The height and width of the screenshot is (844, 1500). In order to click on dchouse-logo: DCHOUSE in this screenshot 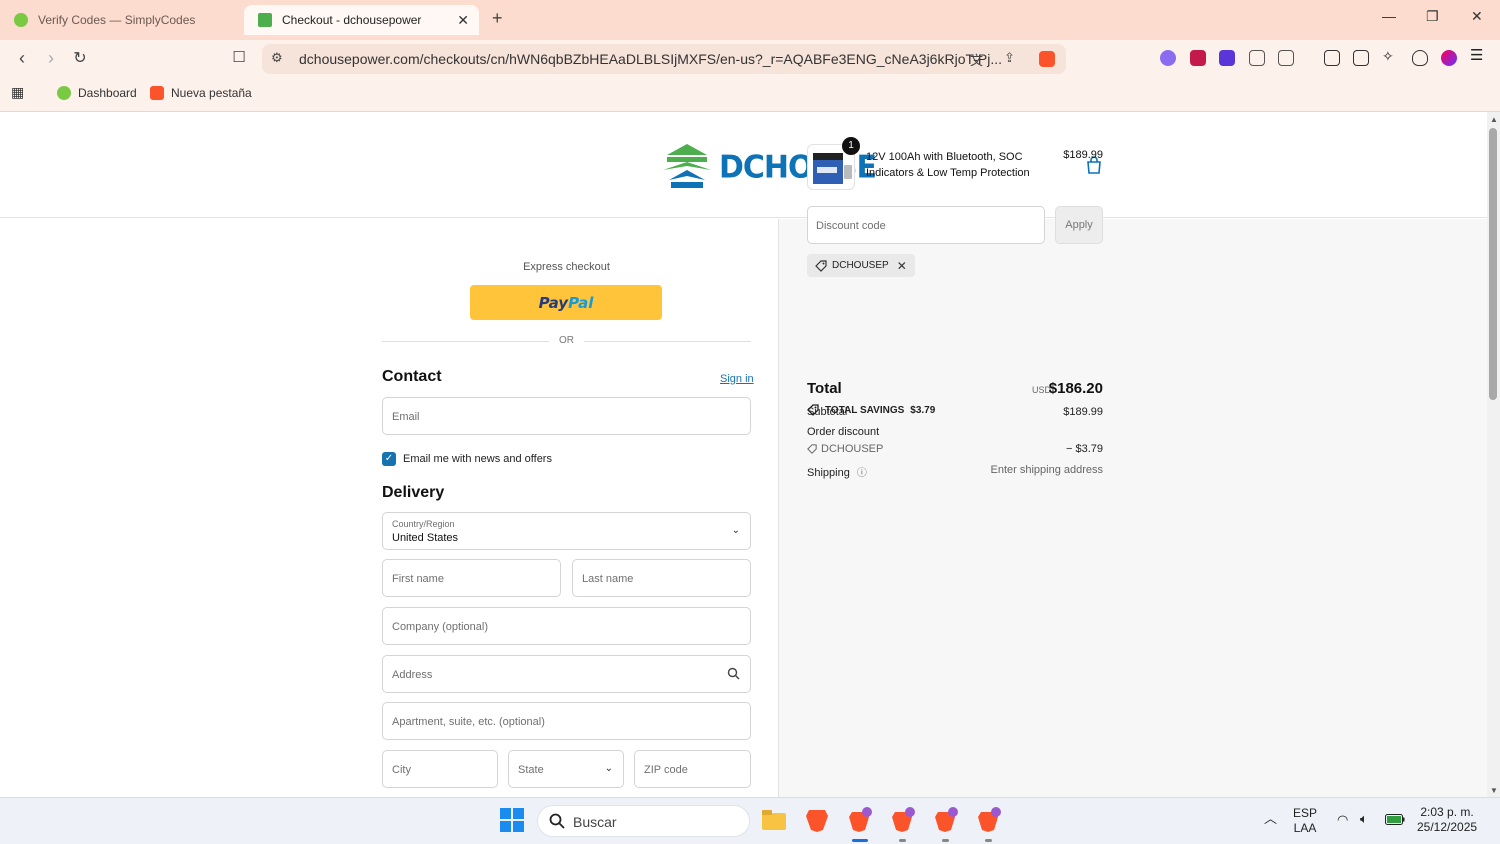, I will do `click(769, 166)`.